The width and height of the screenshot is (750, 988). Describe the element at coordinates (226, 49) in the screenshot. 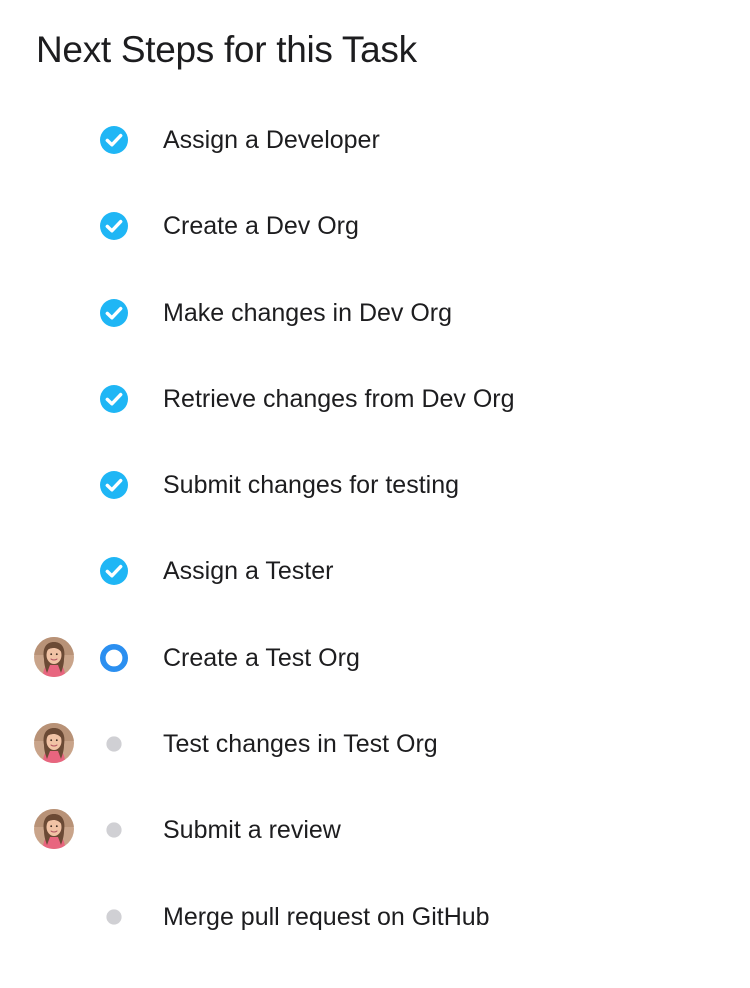

I see `page-title: Next Steps for this Task` at that location.